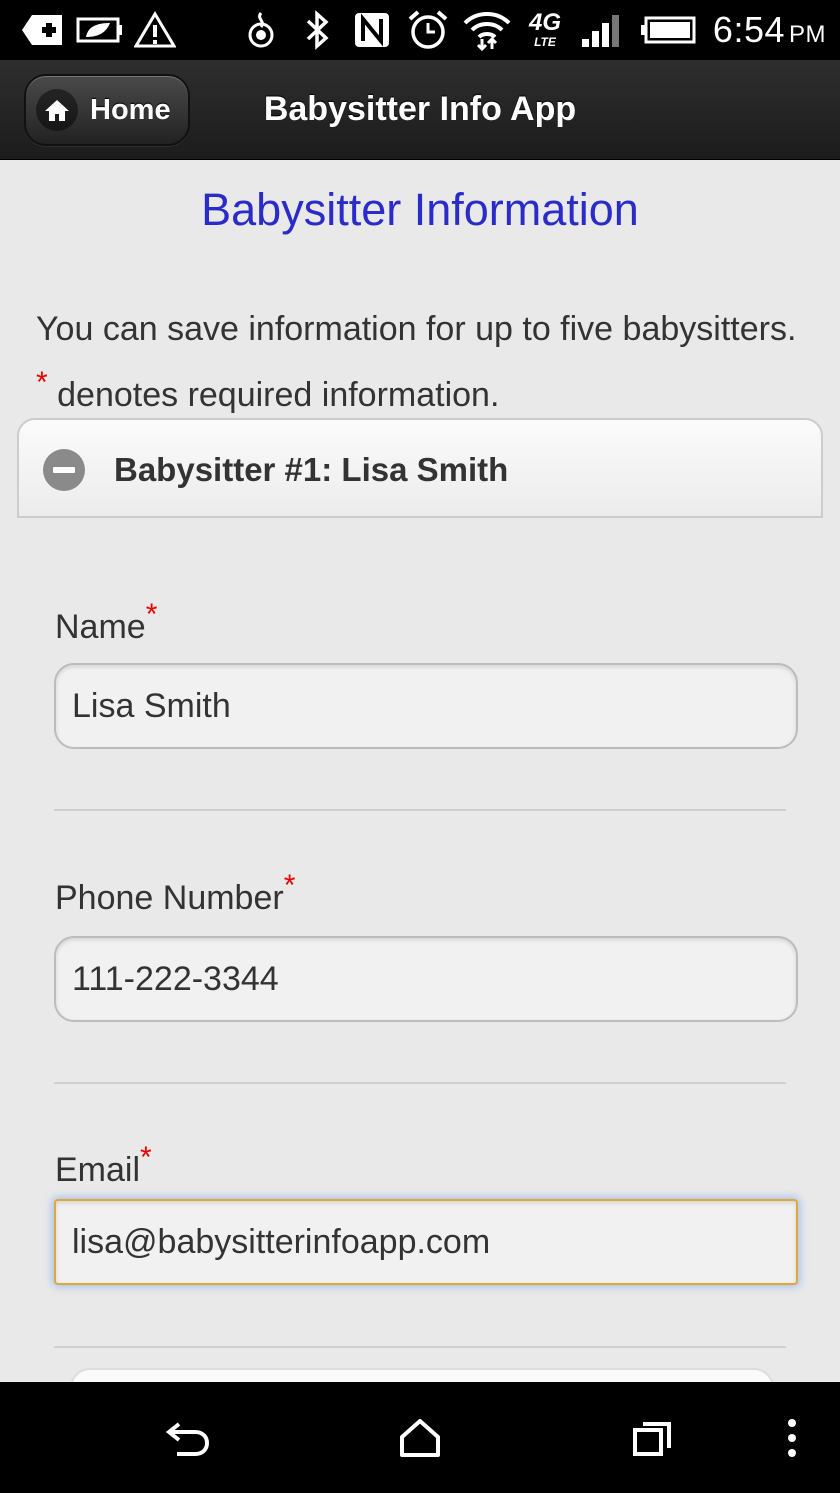 Image resolution: width=840 pixels, height=1493 pixels. I want to click on home-button-label: Home, so click(130, 109).